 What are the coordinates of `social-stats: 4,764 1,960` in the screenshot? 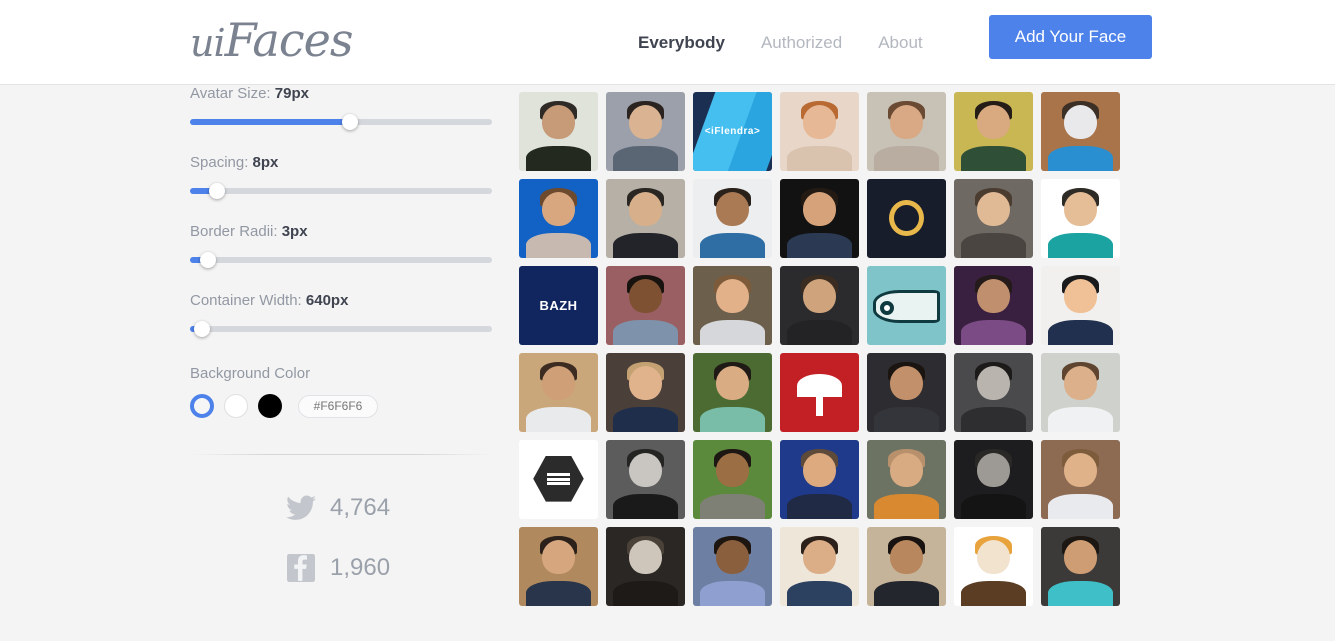 It's located at (341, 538).